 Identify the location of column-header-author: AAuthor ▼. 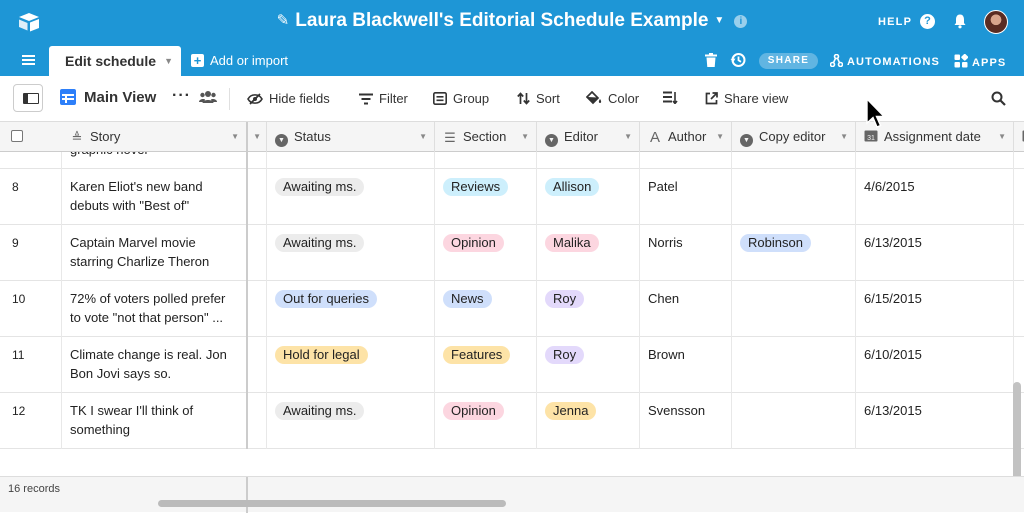
(686, 137).